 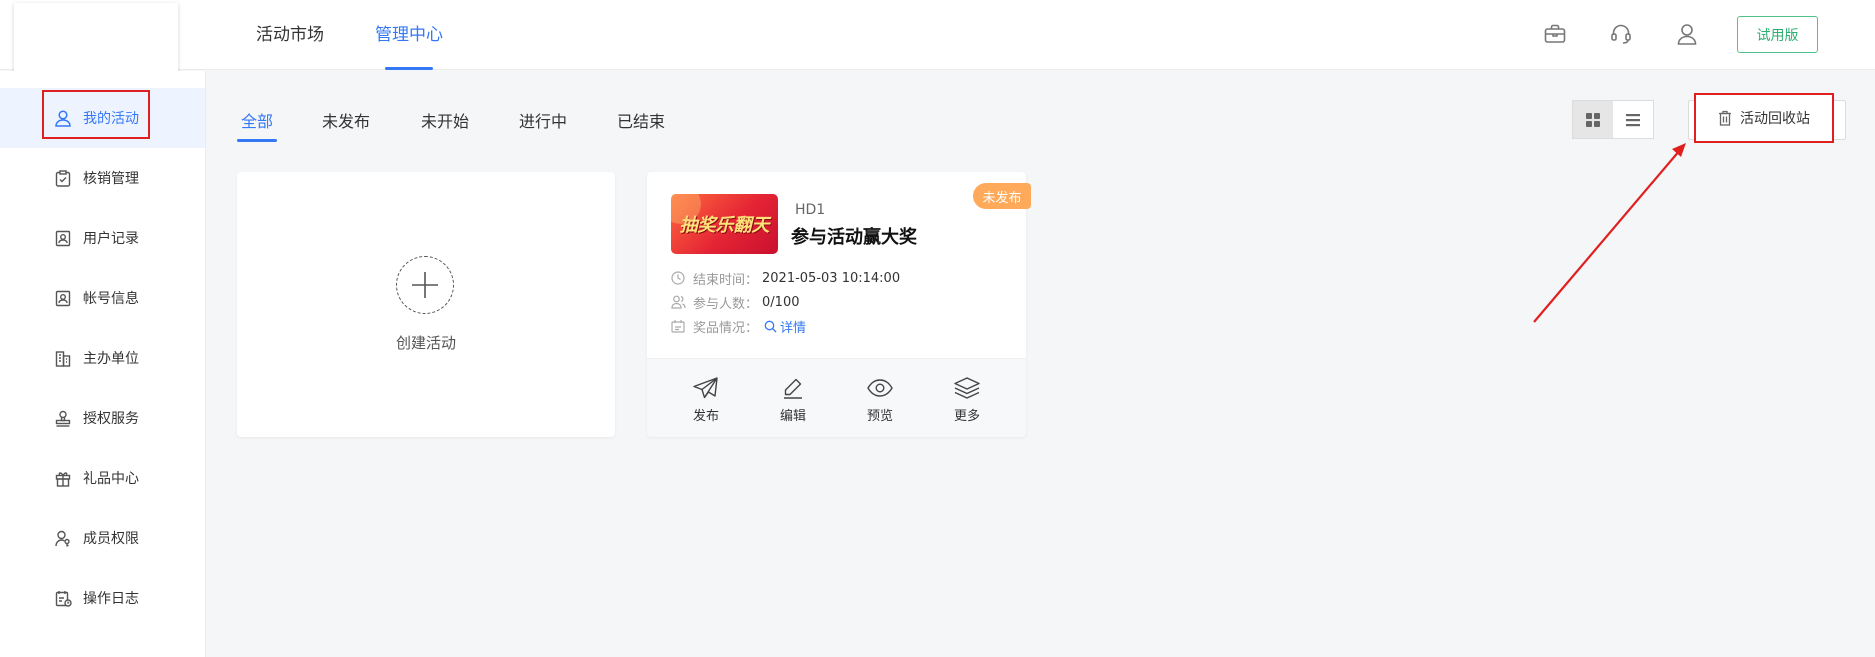 I want to click on clock-icon, so click(x=679, y=278).